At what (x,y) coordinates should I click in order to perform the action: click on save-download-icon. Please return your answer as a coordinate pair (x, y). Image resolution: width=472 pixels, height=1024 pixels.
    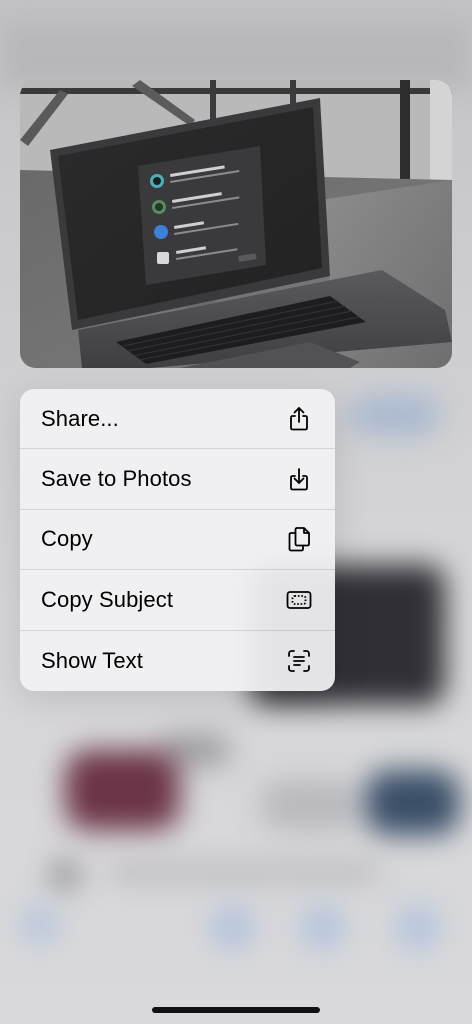
    Looking at the image, I should click on (299, 479).